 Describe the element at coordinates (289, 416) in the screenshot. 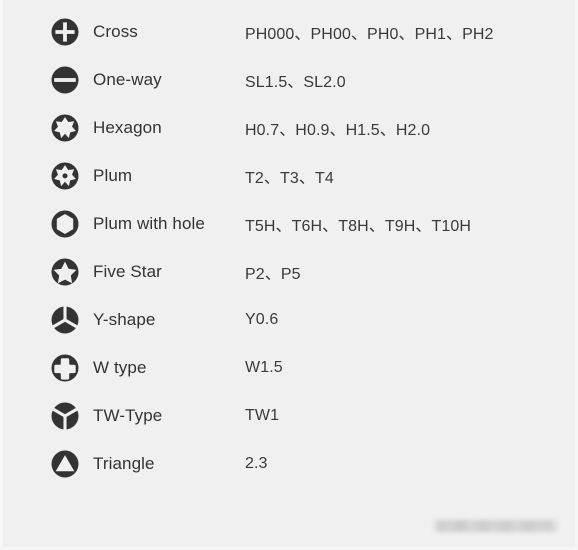

I see `spec-row: TW-Type TW1` at that location.